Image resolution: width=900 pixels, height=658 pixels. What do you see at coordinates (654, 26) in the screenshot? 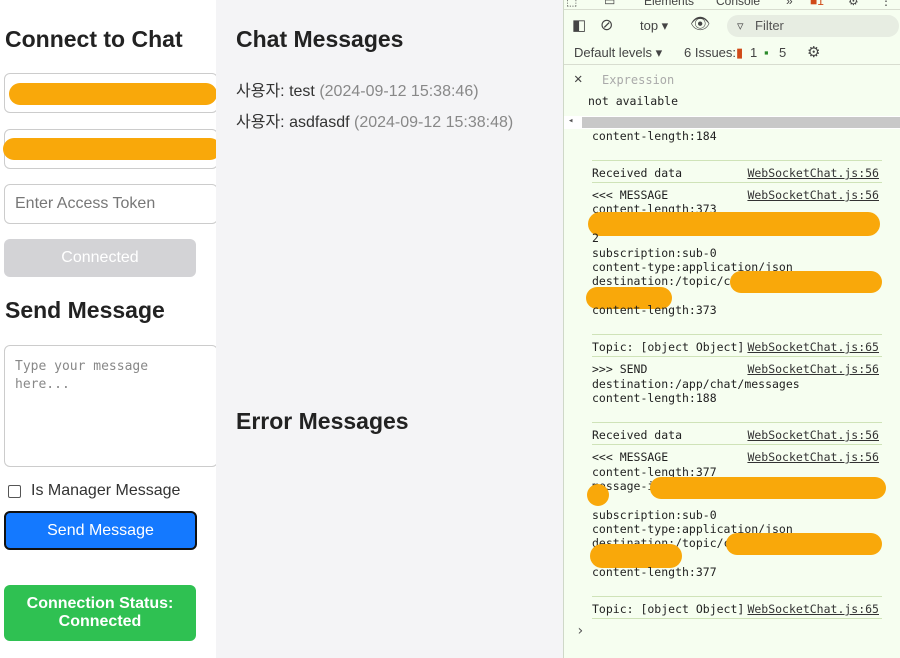
I see `context-select: top ▾` at bounding box center [654, 26].